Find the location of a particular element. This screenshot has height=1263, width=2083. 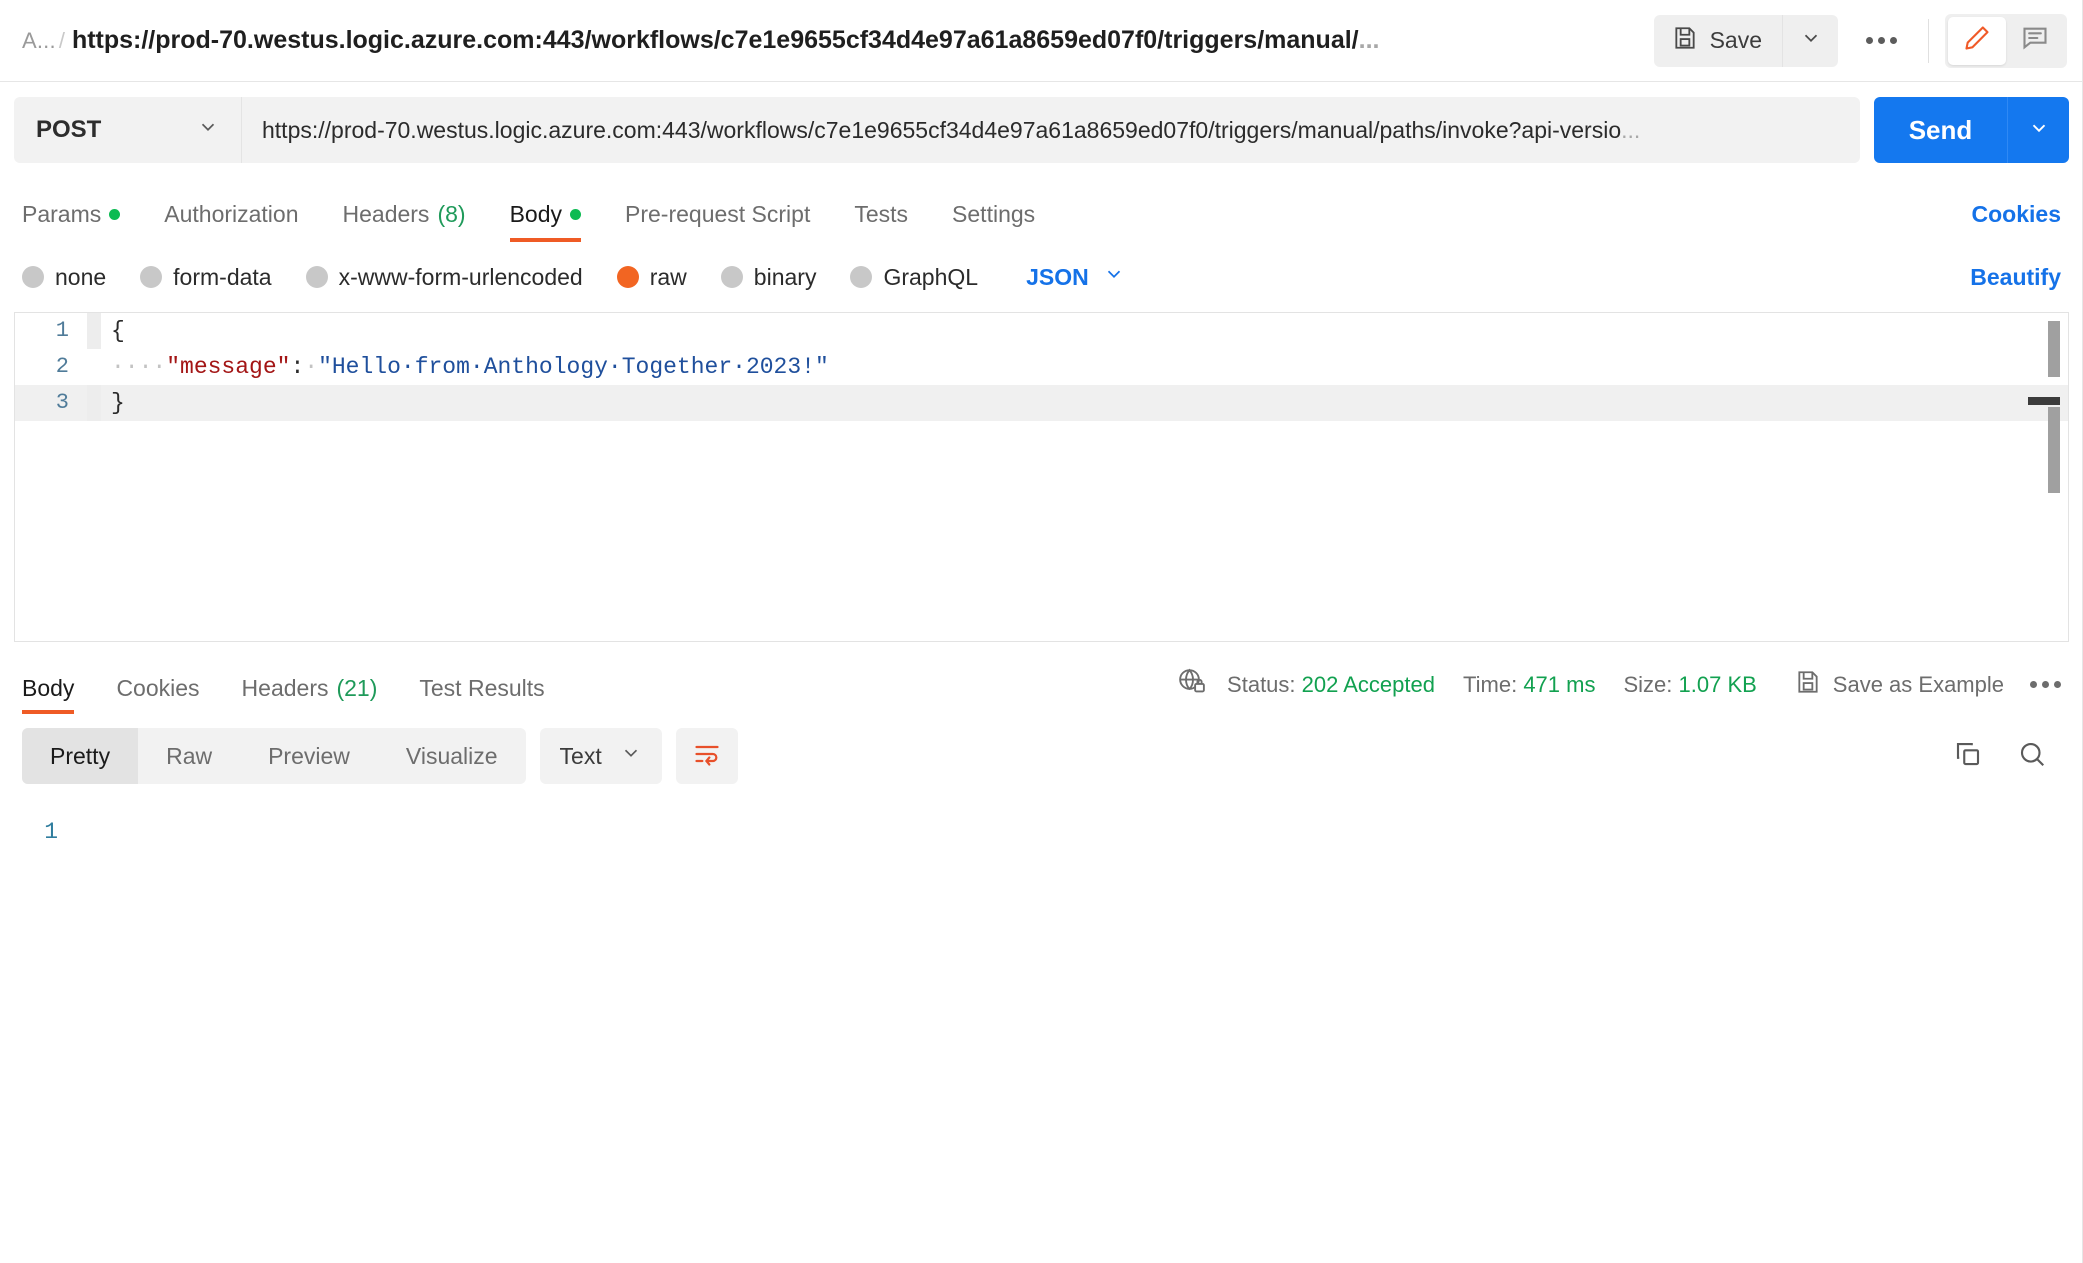

save-as-example-button: Save as Example is located at coordinates (1899, 685).